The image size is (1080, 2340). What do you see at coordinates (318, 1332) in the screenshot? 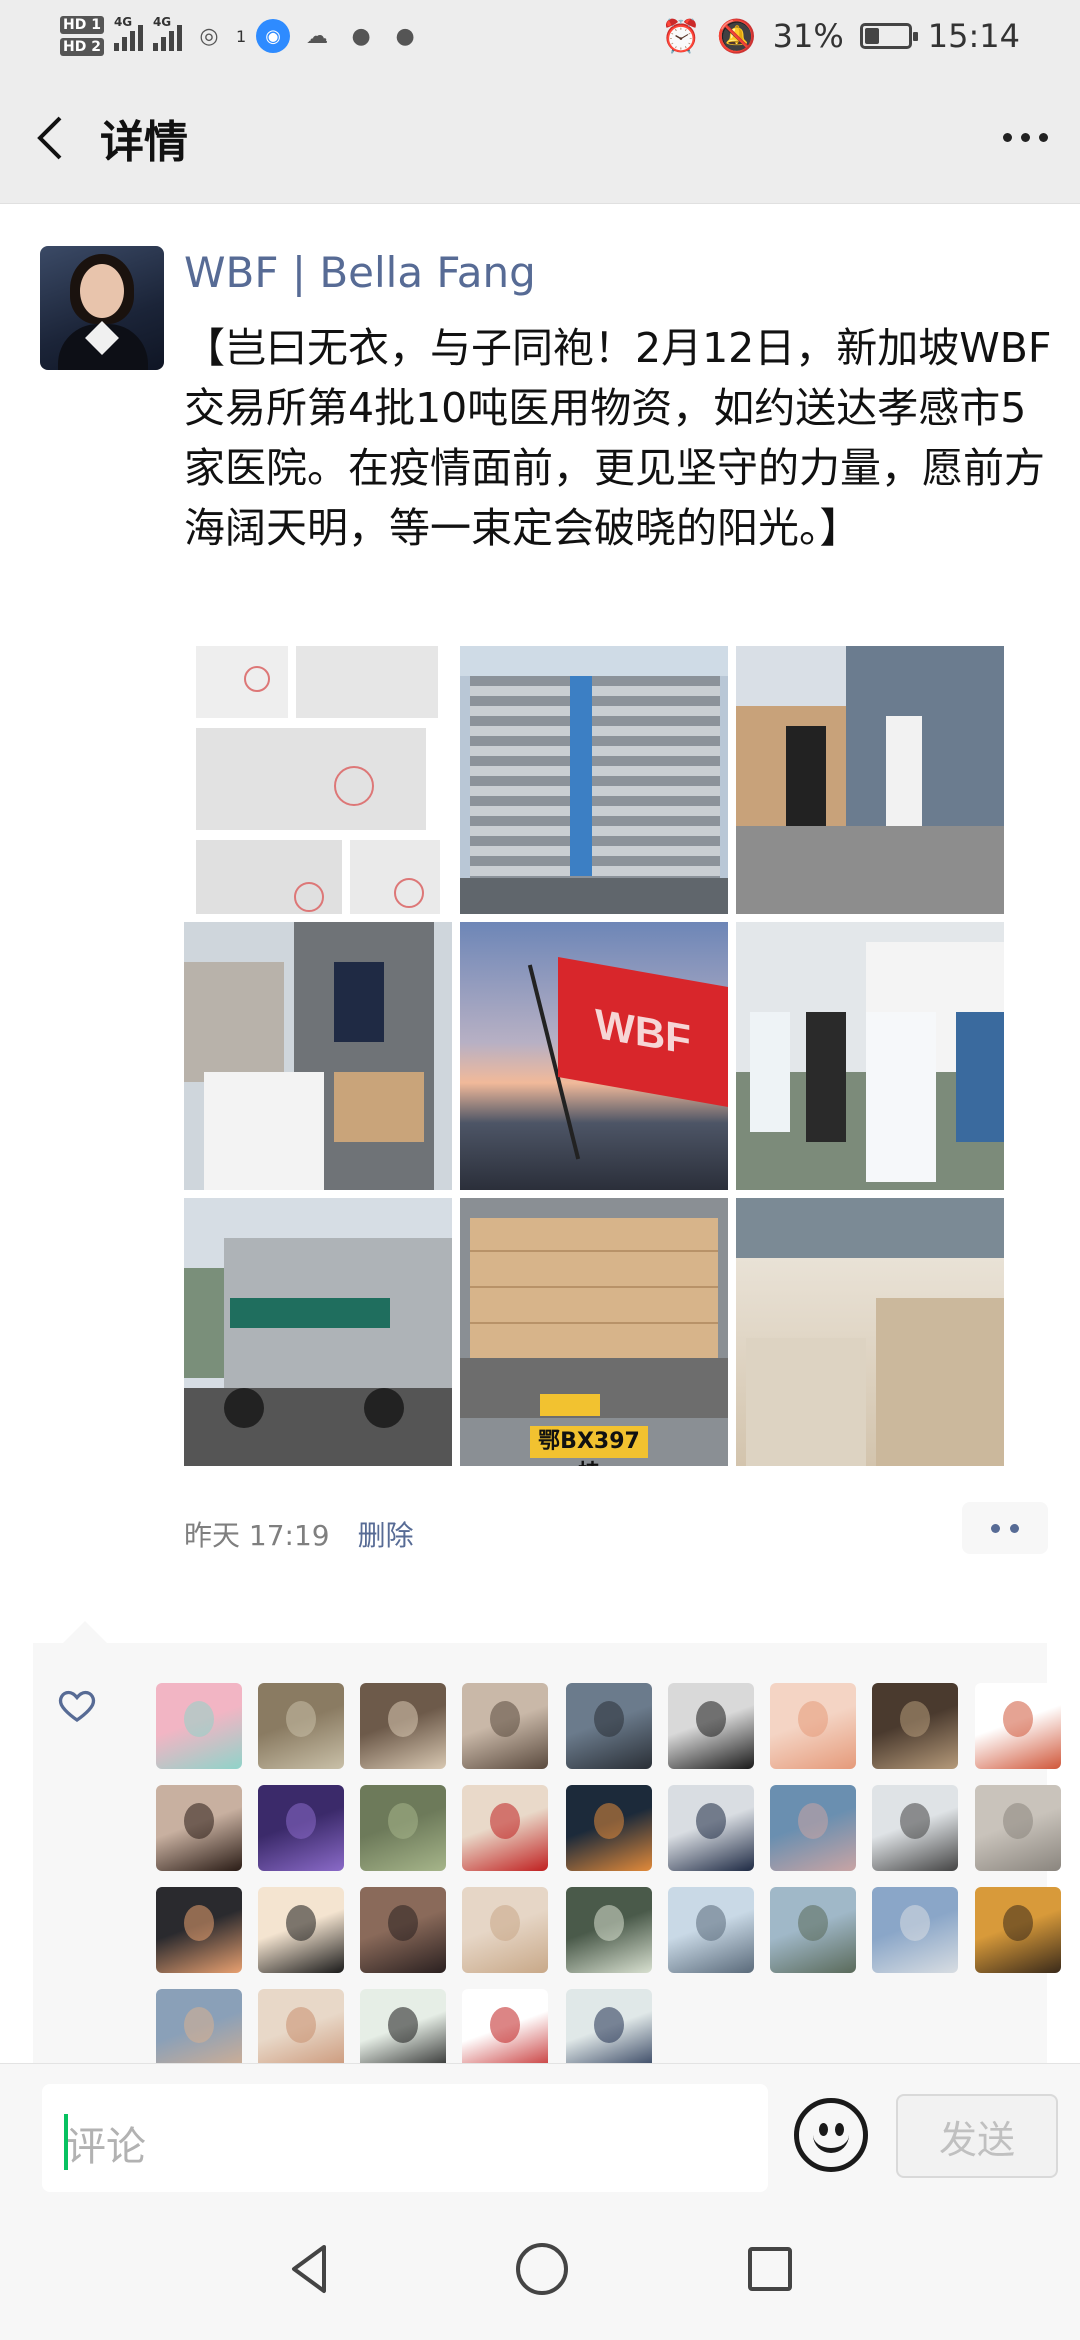
I see `photo-container-truck` at bounding box center [318, 1332].